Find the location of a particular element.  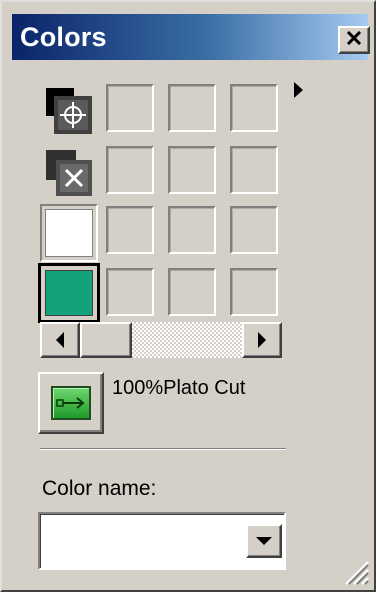

apply-color-icon is located at coordinates (71, 403).